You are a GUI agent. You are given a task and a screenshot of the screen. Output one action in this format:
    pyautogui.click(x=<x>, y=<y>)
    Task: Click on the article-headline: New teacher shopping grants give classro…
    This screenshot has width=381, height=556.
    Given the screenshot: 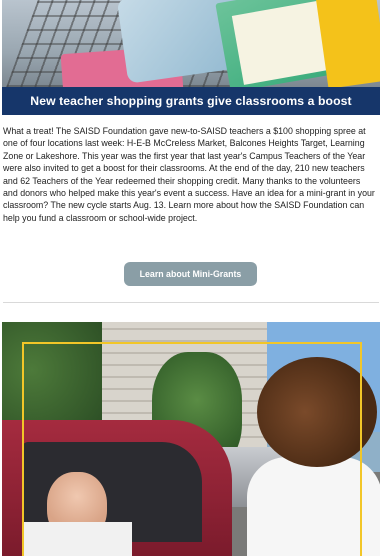 What is the action you would take?
    pyautogui.click(x=191, y=101)
    